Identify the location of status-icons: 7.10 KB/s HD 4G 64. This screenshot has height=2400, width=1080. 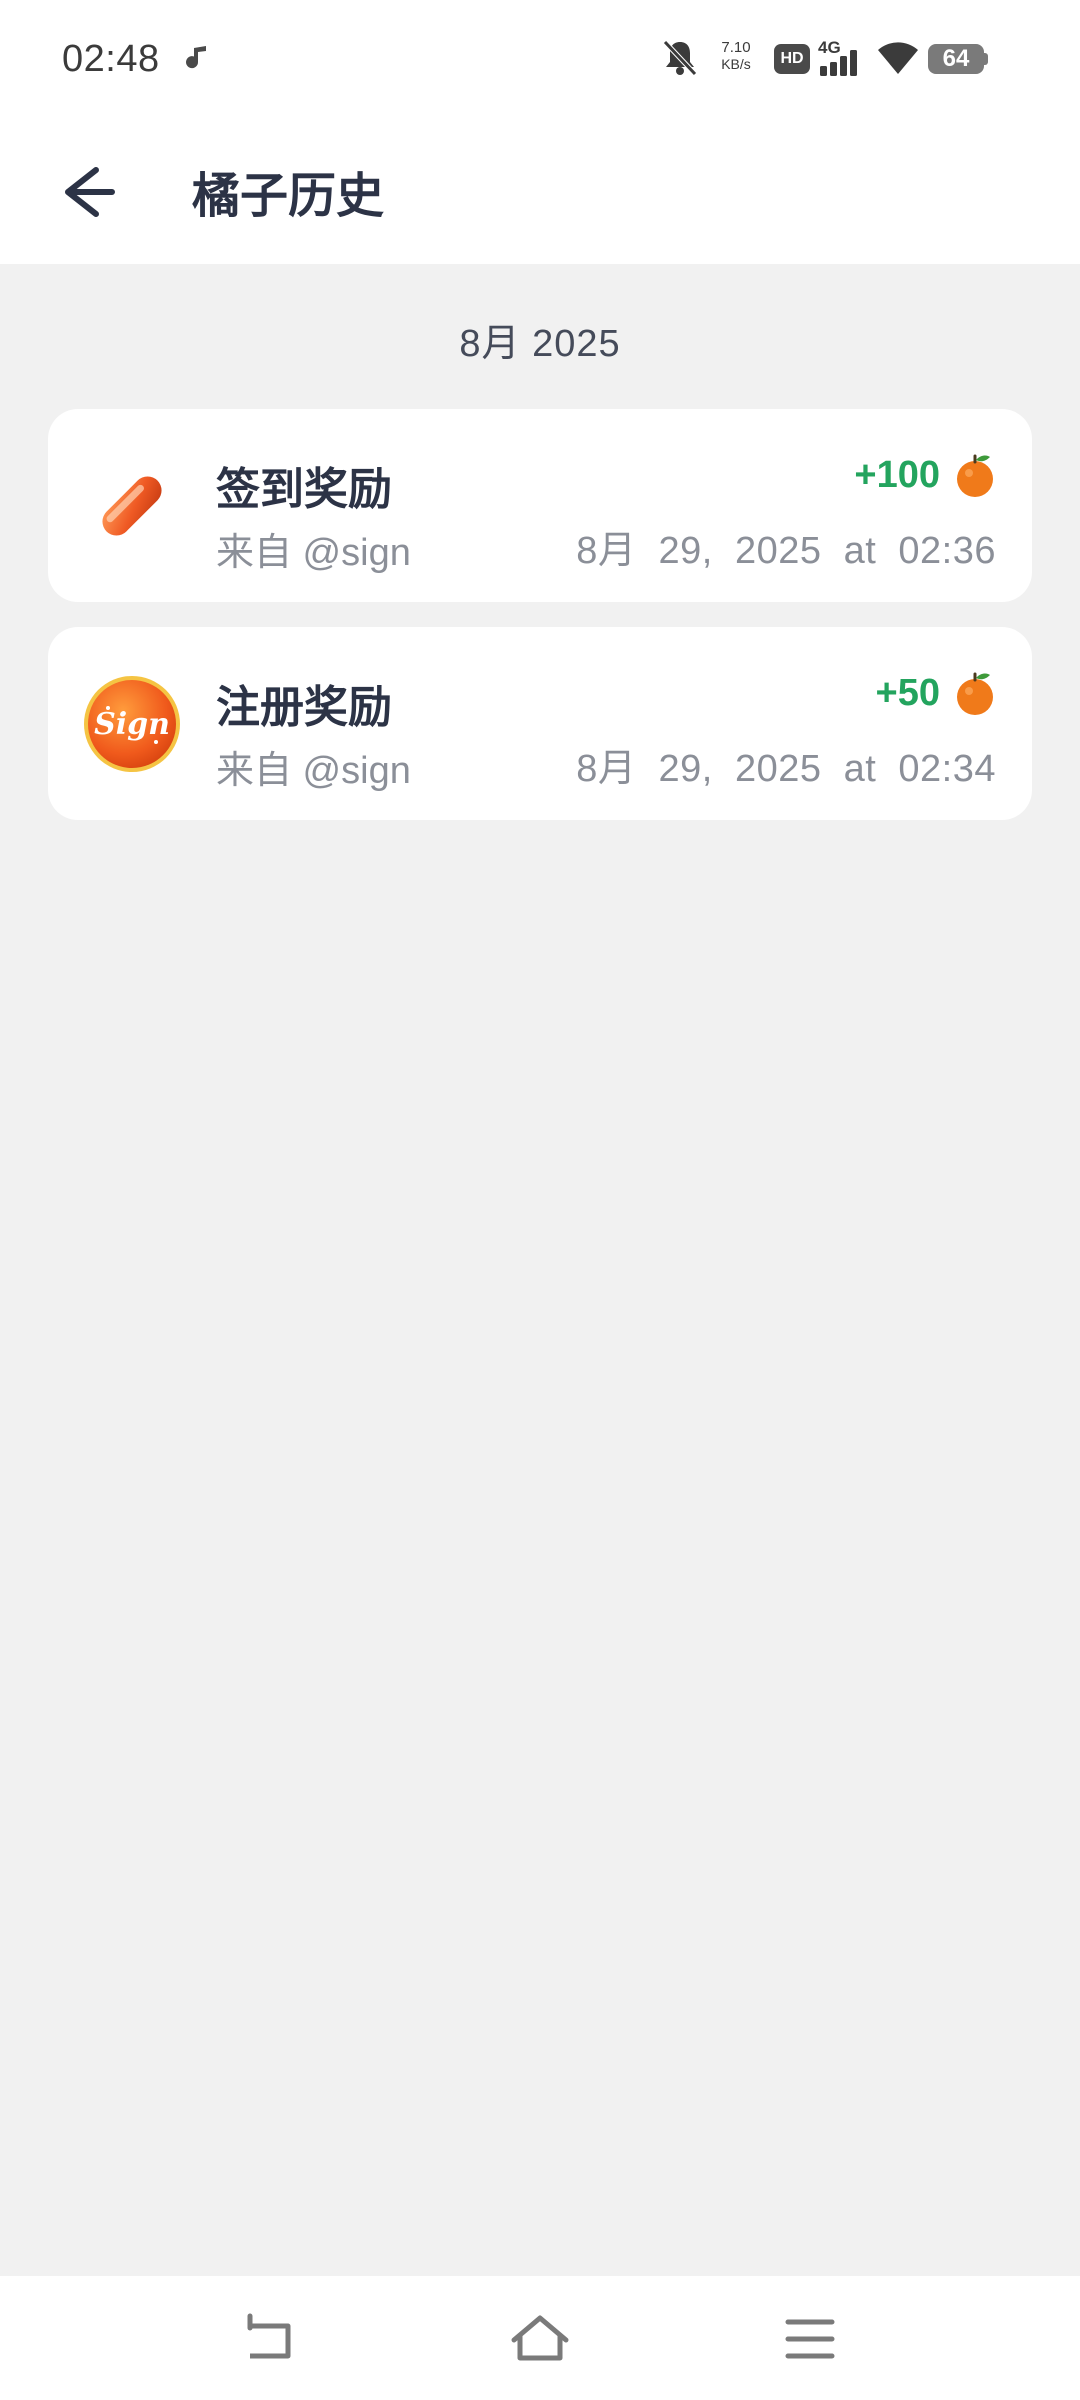
(842, 58).